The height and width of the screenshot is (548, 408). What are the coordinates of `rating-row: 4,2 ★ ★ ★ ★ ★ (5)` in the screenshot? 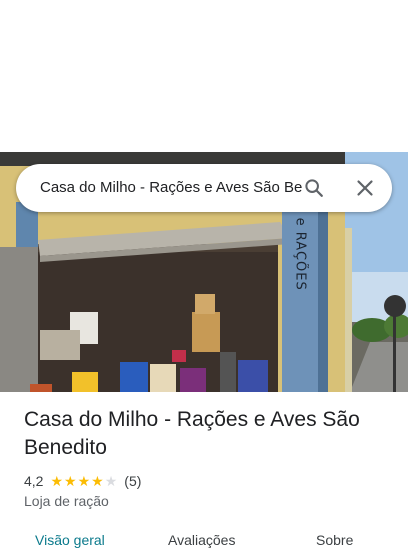 It's located at (82, 481).